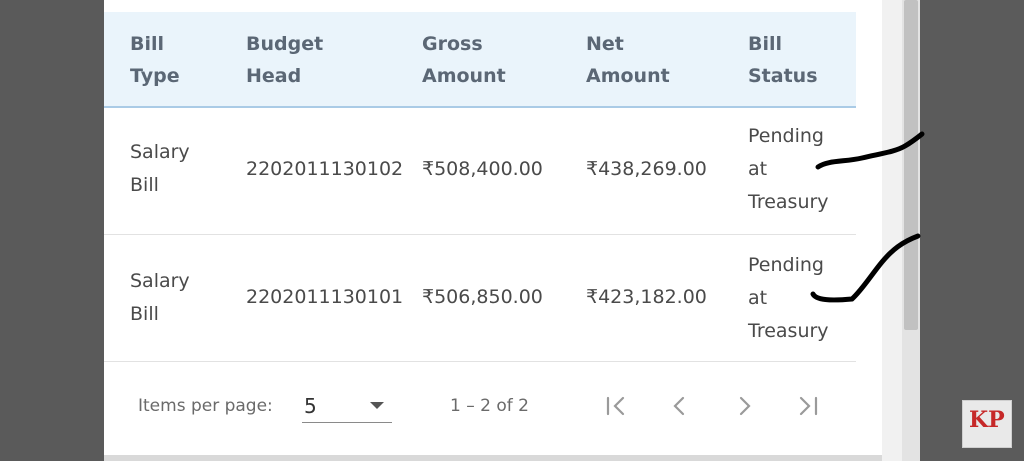 This screenshot has width=1024, height=461. I want to click on cell-net-amount: ₹423,182.00, so click(646, 297).